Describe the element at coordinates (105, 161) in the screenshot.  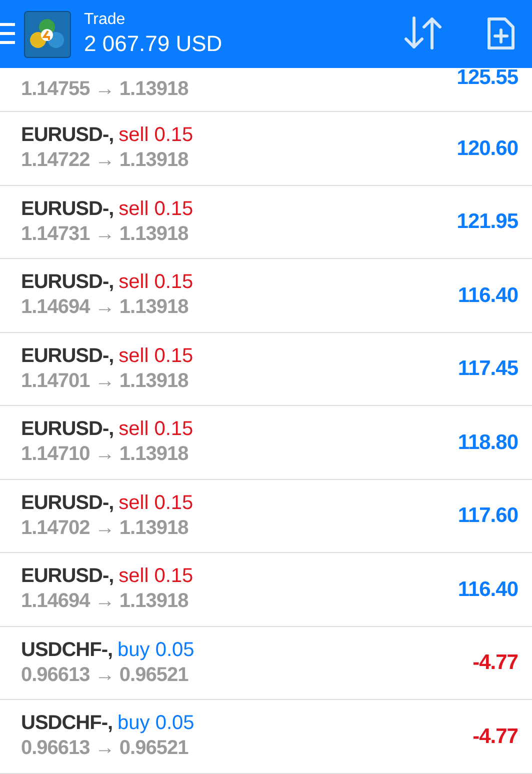
I see `price-change: 1.14722 → 1.13918` at that location.